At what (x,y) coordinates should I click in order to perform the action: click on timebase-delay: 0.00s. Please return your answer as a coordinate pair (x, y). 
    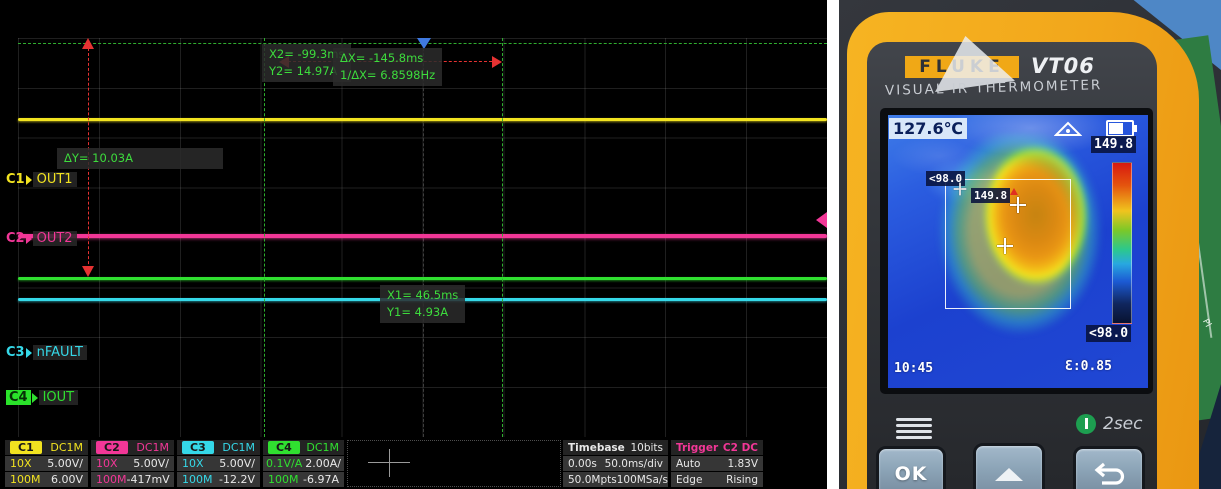
    Looking at the image, I should click on (582, 463).